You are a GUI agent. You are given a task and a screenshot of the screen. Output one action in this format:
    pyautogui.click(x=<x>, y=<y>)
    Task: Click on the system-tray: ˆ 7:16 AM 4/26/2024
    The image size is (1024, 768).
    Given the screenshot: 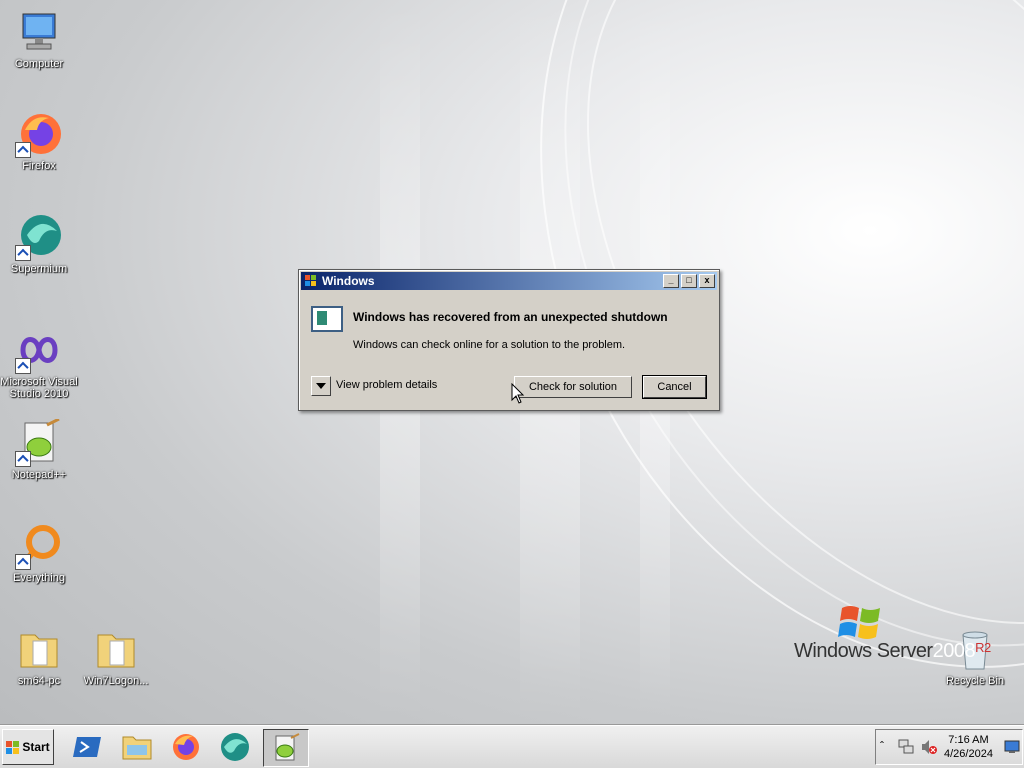 What is the action you would take?
    pyautogui.click(x=949, y=747)
    